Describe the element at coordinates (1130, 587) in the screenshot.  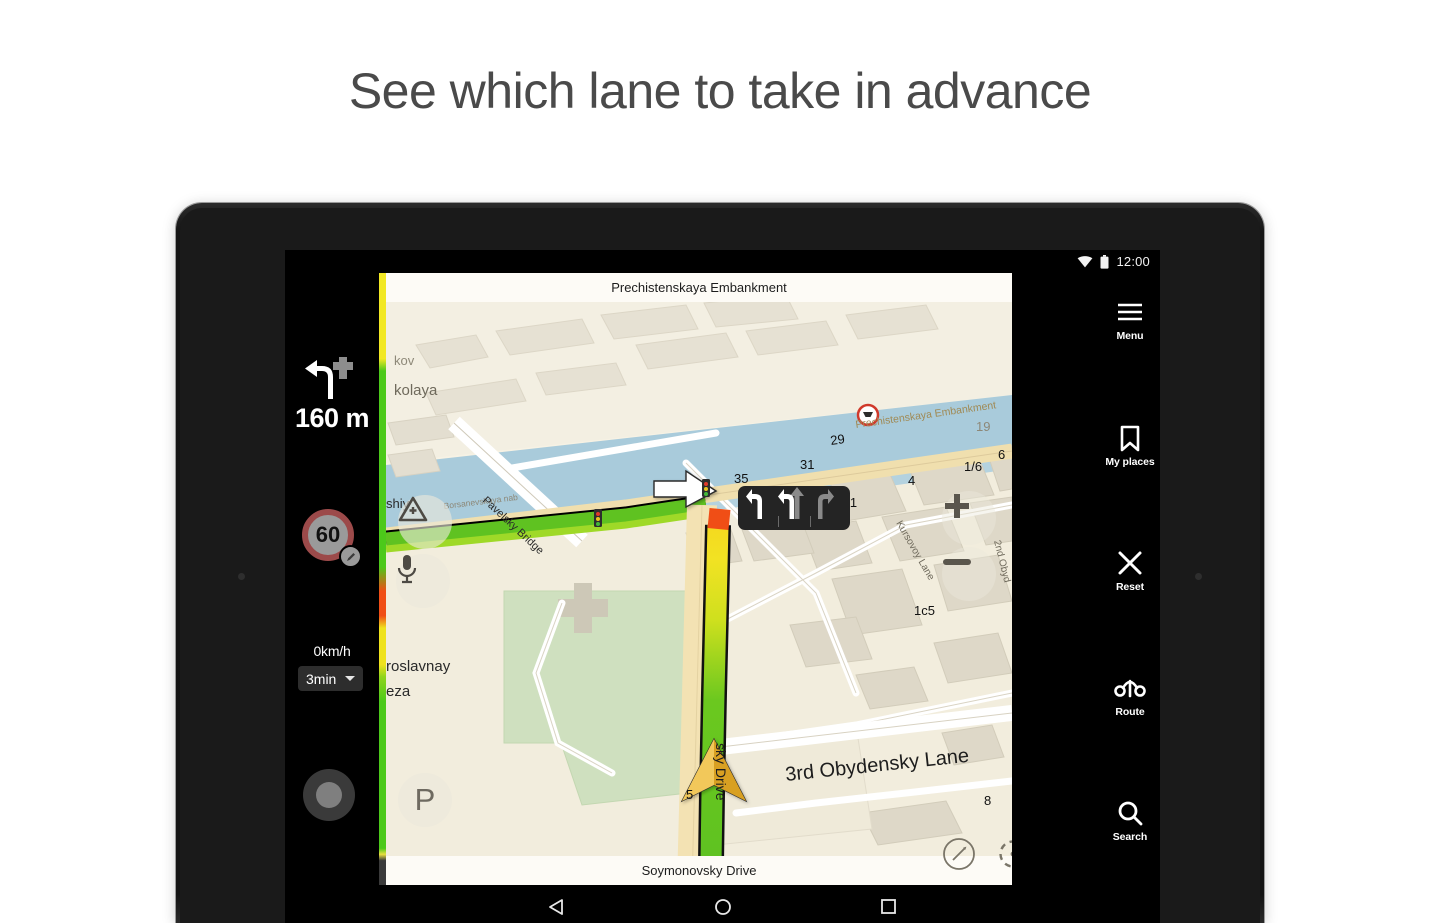
I see `rail-label-reset: Reset` at that location.